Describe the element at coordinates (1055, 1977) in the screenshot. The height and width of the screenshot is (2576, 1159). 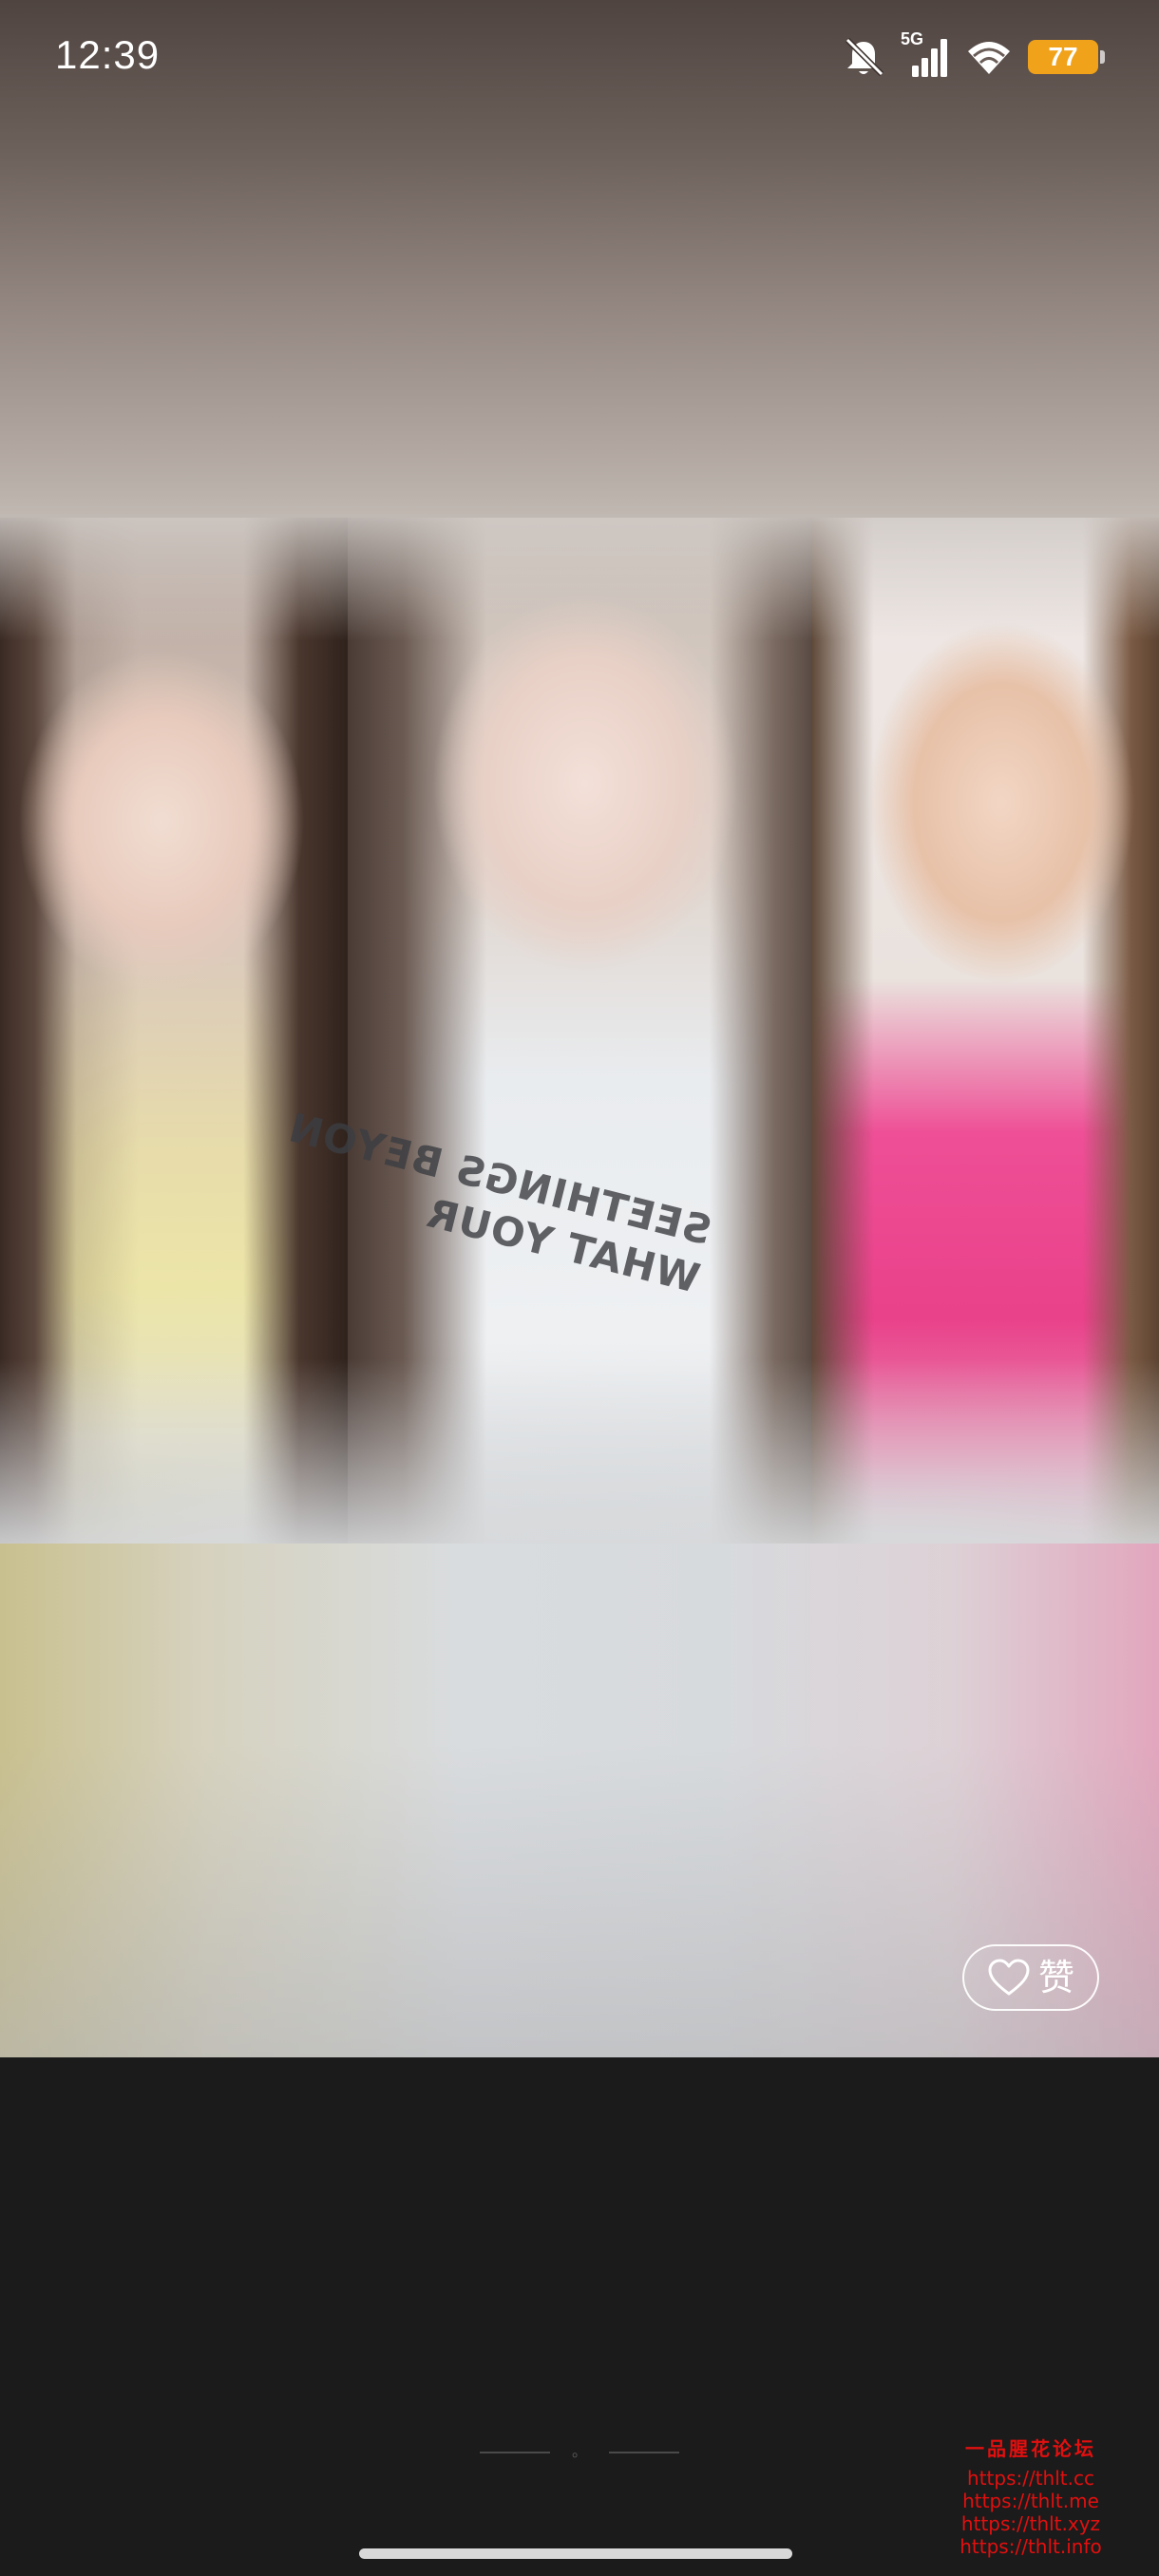
I see `like-label: 赞` at that location.